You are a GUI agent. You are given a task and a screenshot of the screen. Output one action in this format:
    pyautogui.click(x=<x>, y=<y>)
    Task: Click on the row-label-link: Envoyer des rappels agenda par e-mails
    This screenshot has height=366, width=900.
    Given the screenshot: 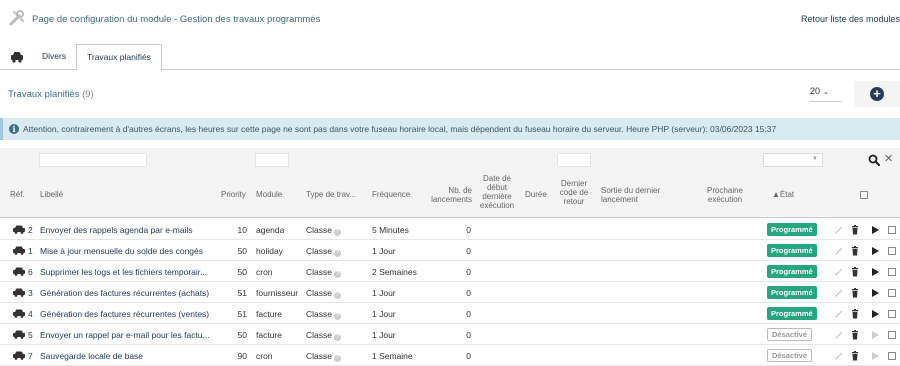 What is the action you would take?
    pyautogui.click(x=125, y=230)
    